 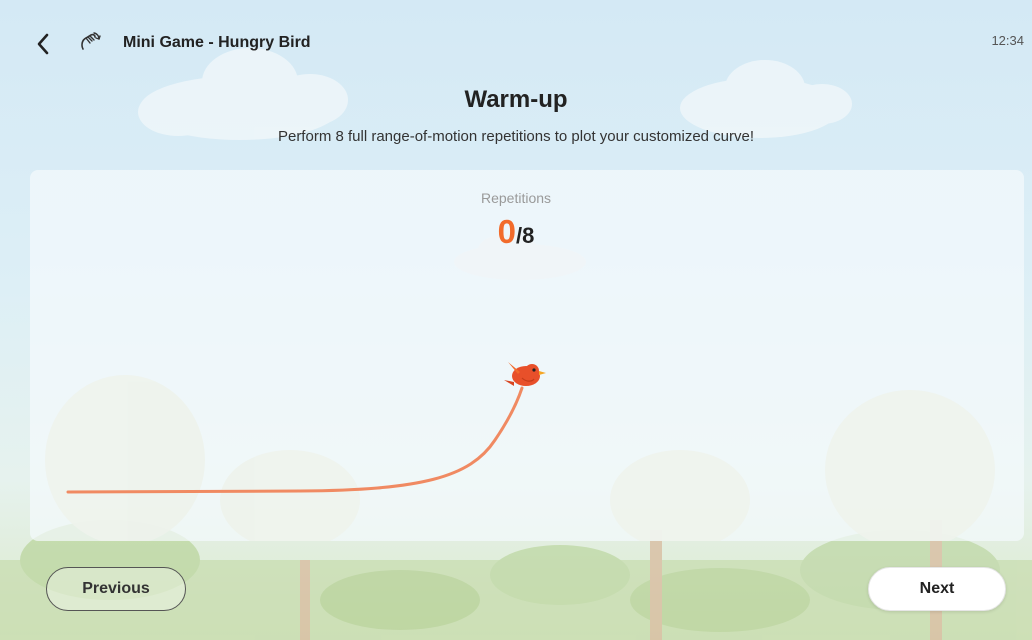 What do you see at coordinates (217, 42) in the screenshot?
I see `app-title: Mini Game - Hungry Bird` at bounding box center [217, 42].